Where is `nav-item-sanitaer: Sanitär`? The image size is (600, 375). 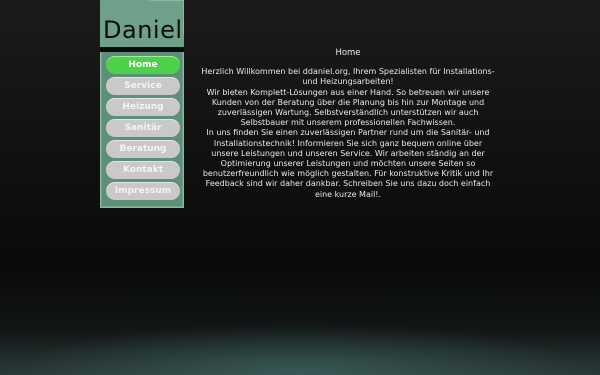
nav-item-sanitaer: Sanitär is located at coordinates (143, 128).